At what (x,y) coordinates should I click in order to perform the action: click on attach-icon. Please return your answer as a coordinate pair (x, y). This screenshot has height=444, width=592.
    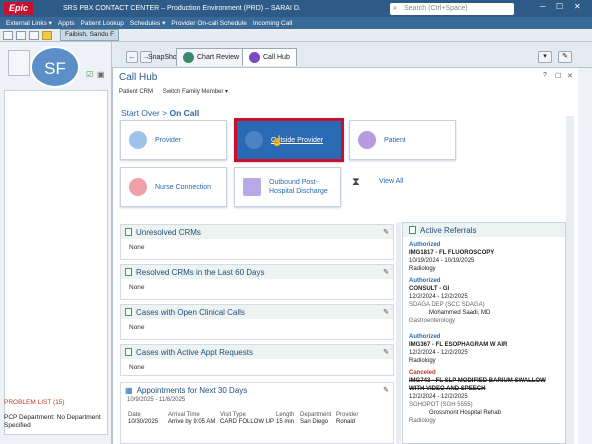
    Looking at the image, I should click on (21, 35).